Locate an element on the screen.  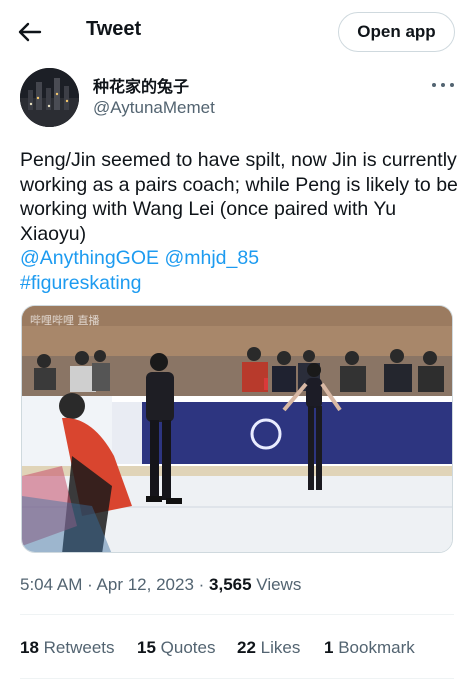
top-bar: Tweet Open app is located at coordinates (237, 31).